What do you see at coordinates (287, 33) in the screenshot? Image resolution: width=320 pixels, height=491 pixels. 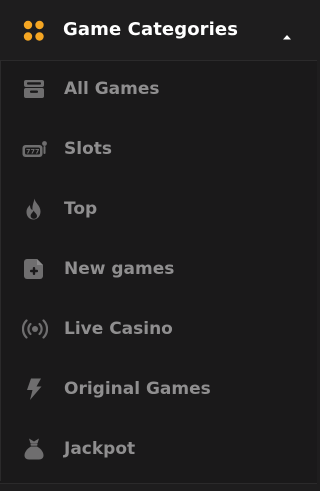 I see `caret-up-icon` at bounding box center [287, 33].